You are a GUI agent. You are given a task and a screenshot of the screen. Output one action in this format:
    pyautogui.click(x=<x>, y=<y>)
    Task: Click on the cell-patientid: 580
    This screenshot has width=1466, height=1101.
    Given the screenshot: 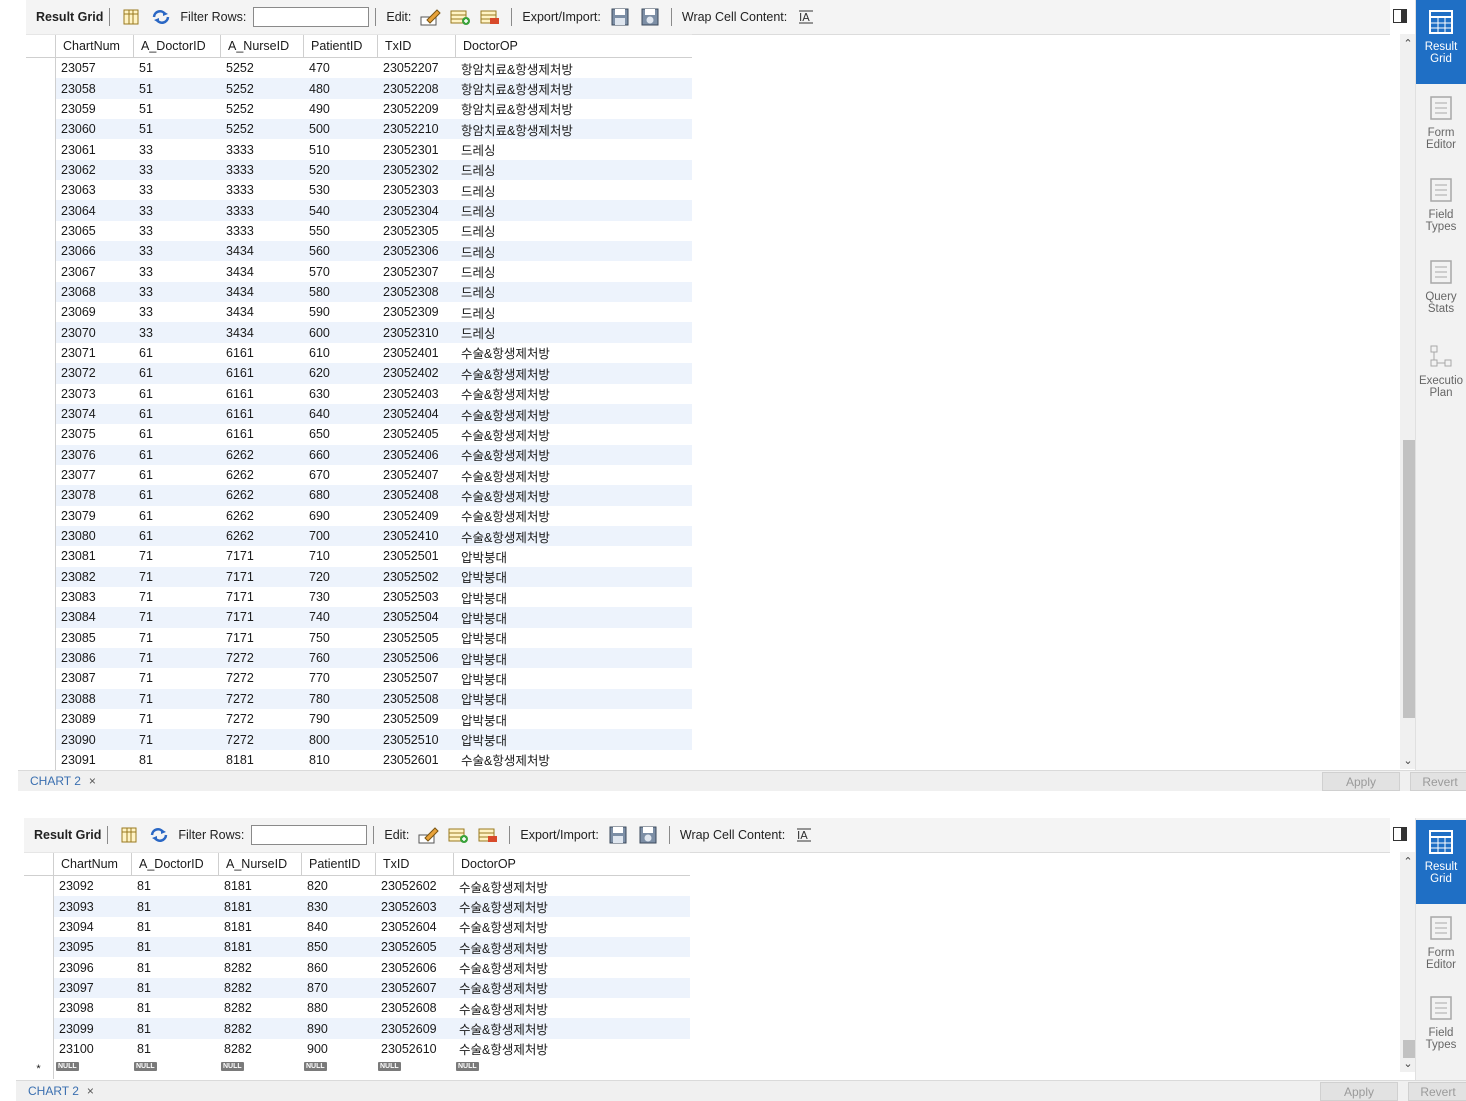 What is the action you would take?
    pyautogui.click(x=341, y=292)
    